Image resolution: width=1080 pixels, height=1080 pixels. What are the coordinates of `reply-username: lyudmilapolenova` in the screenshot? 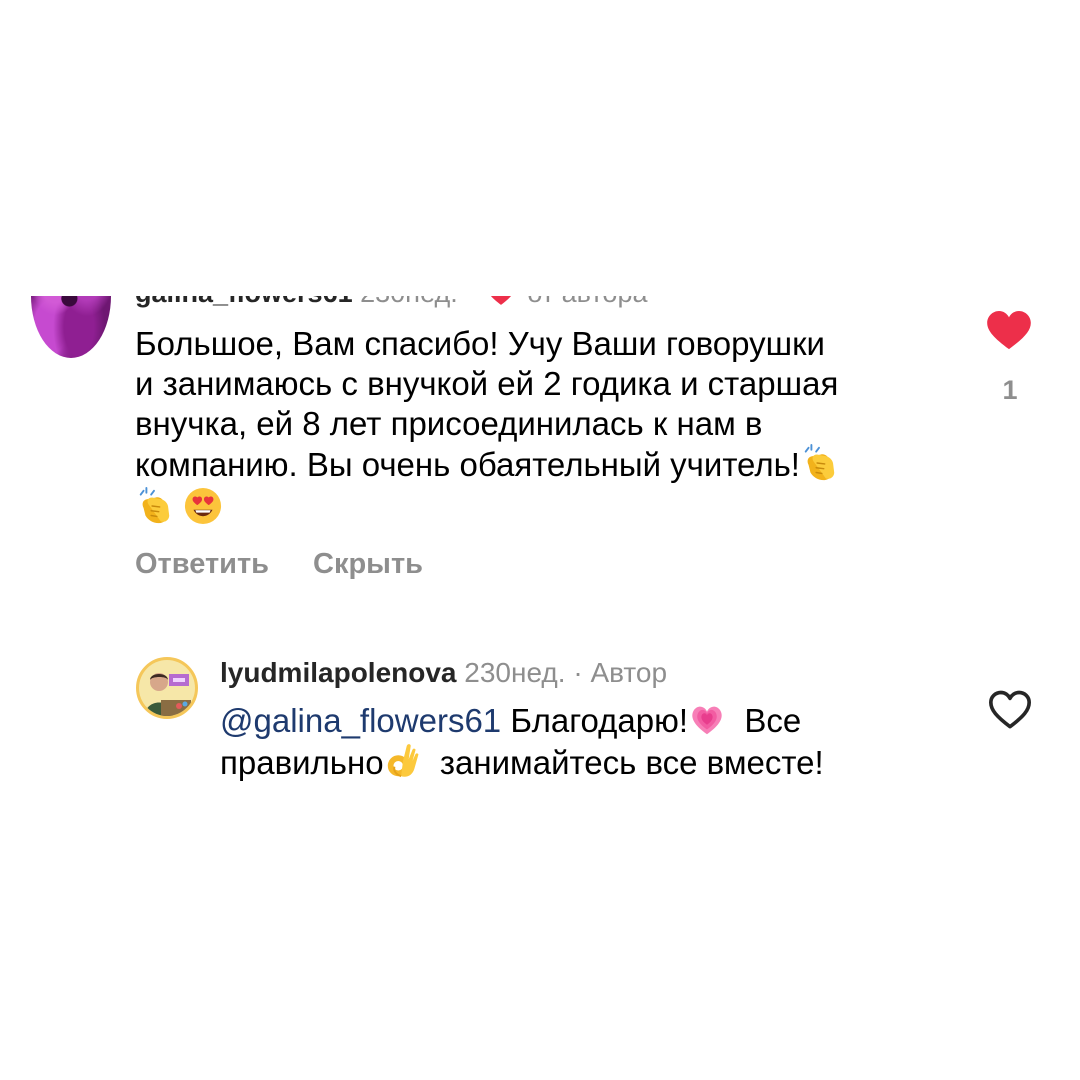 It's located at (338, 672).